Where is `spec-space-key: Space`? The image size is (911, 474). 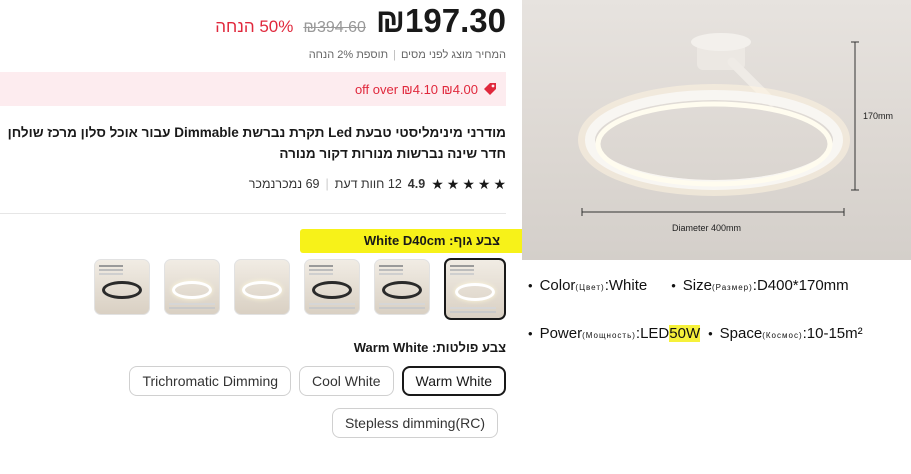 spec-space-key: Space is located at coordinates (741, 333).